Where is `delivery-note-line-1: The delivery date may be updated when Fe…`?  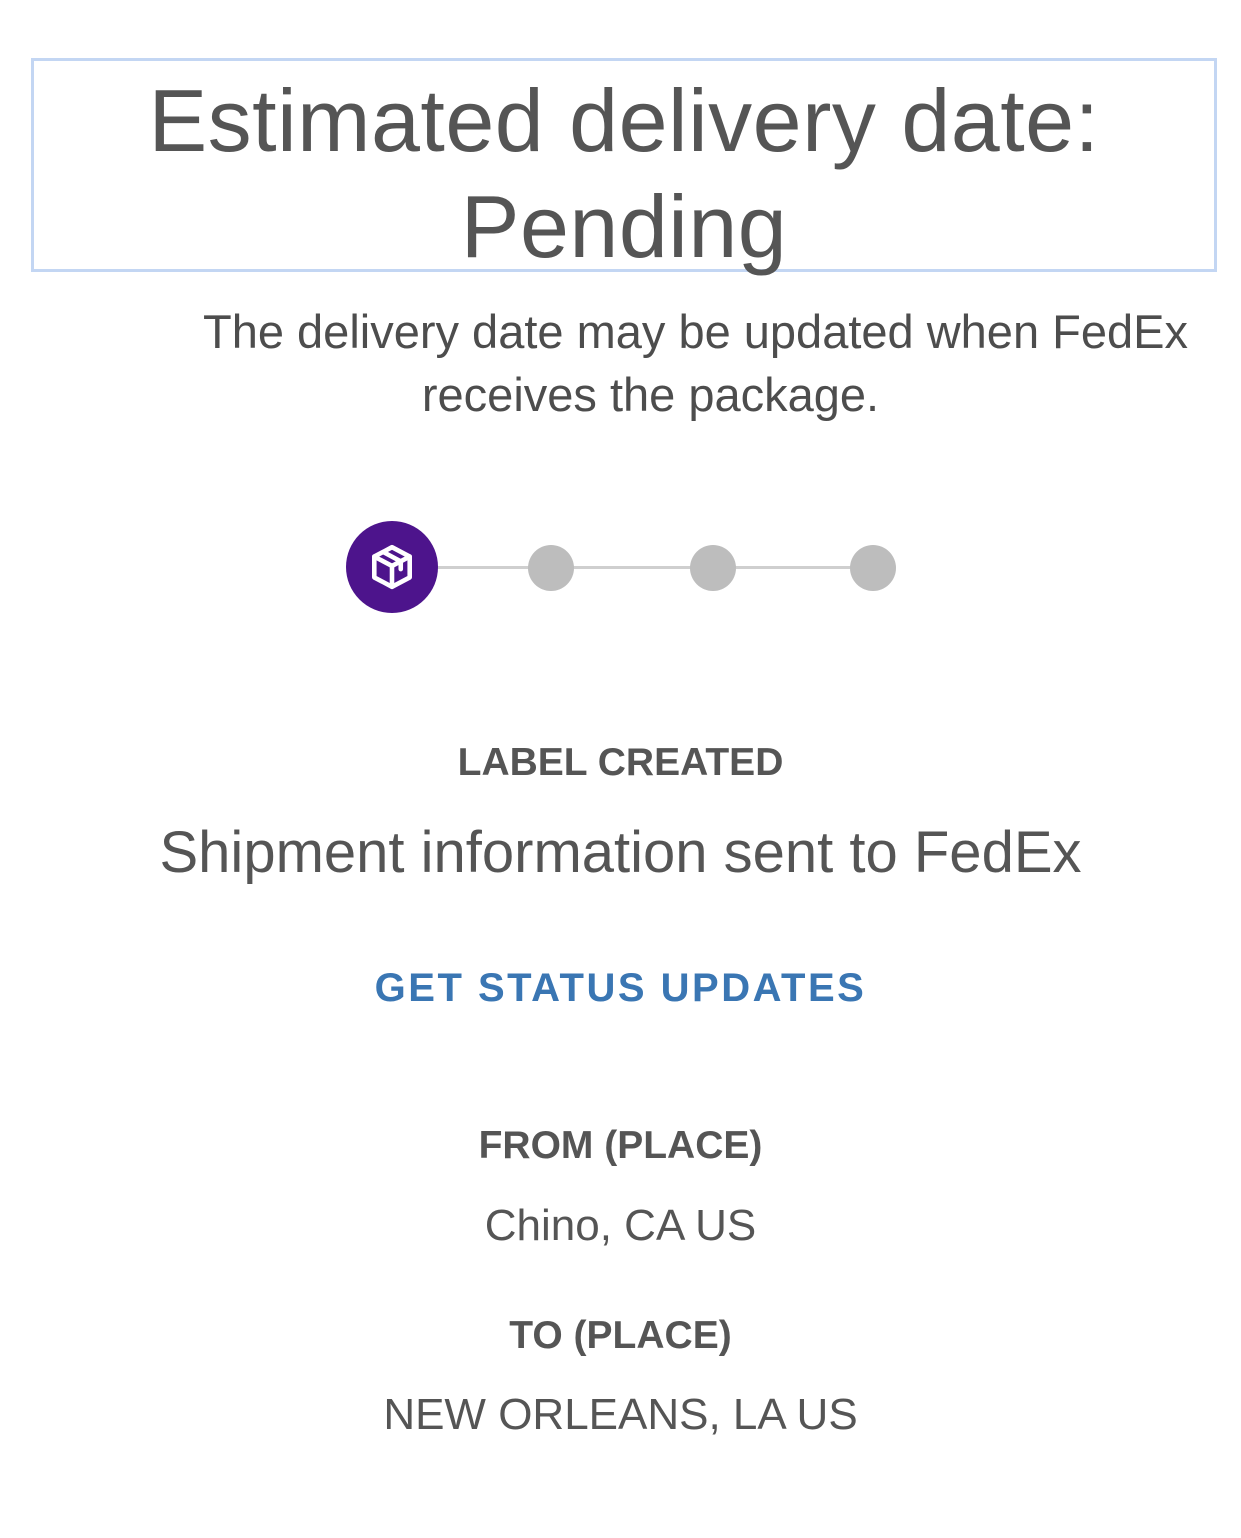
delivery-note-line-1: The delivery date may be updated when Fe… is located at coordinates (695, 331).